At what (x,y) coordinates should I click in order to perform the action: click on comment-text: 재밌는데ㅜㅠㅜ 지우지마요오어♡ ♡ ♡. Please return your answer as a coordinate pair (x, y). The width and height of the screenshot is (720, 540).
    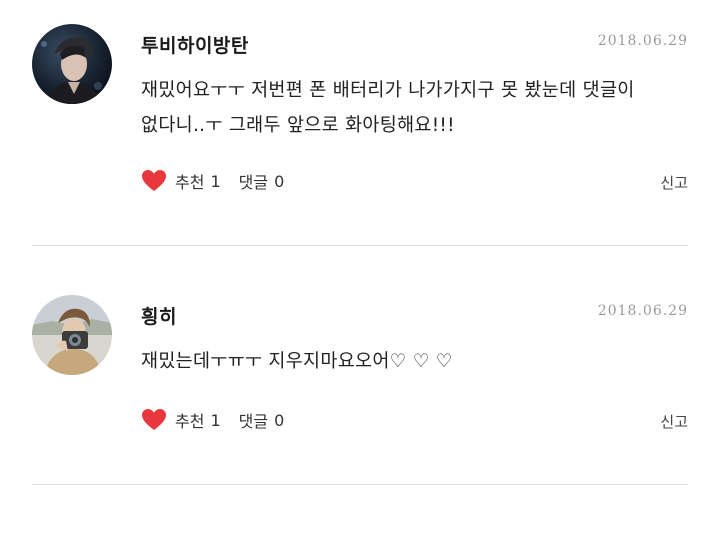
    Looking at the image, I should click on (416, 361).